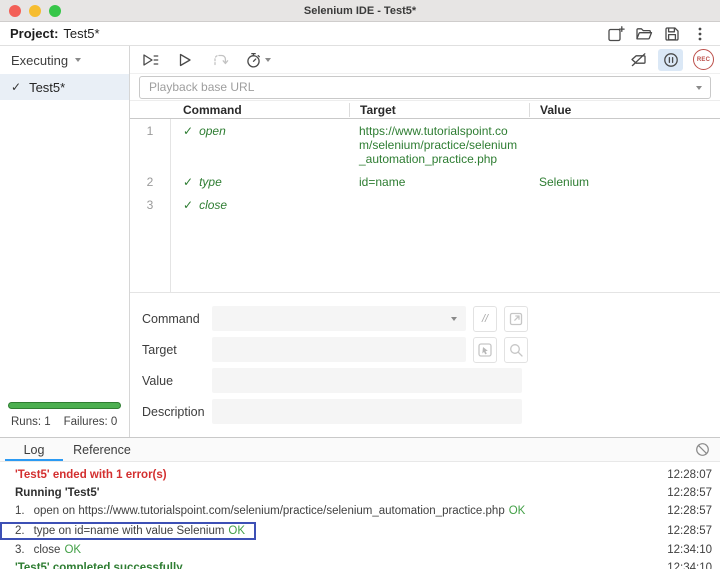 This screenshot has width=720, height=569. Describe the element at coordinates (485, 349) in the screenshot. I see `select-target-button` at that location.